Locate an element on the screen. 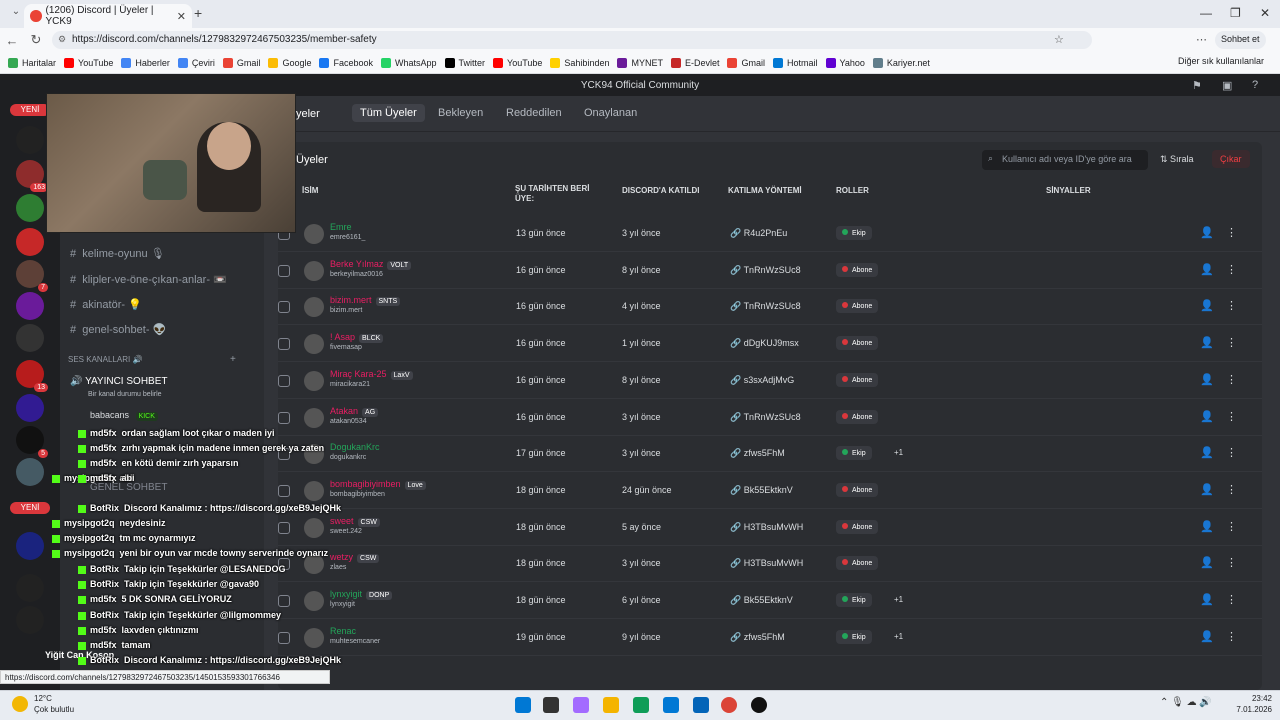 This screenshot has width=1280, height=720. reload-icon: ↻ is located at coordinates (36, 40).